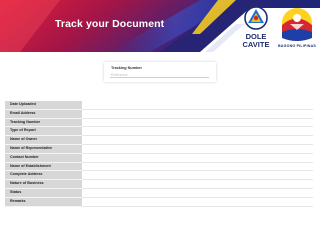  I want to click on field-label: Status, so click(43, 193).